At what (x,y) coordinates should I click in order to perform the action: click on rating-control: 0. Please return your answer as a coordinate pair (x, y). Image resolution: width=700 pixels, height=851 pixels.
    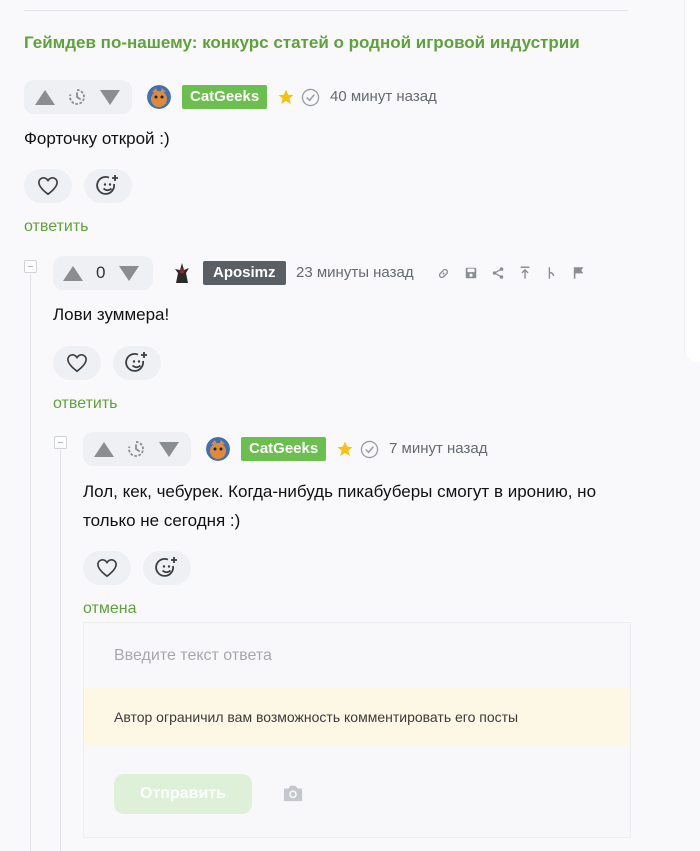
    Looking at the image, I should click on (103, 273).